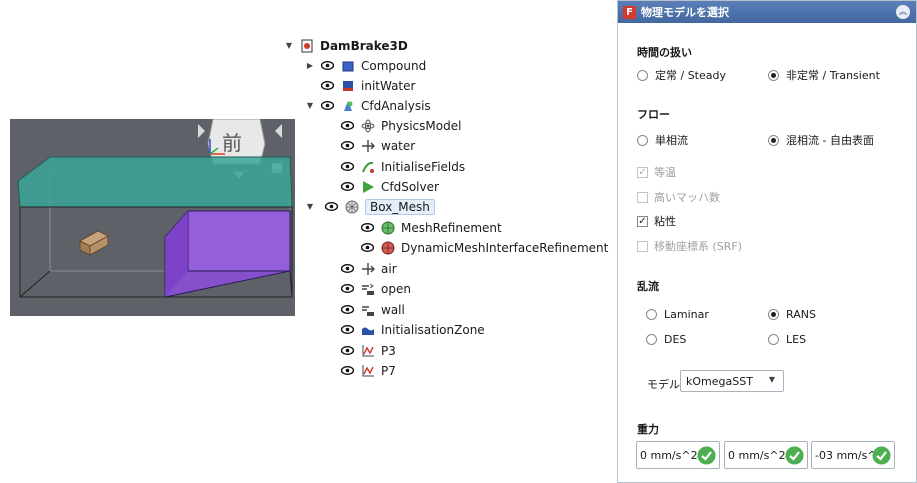  I want to click on multiphase-radio: 混相流 - 自由表面, so click(821, 140).